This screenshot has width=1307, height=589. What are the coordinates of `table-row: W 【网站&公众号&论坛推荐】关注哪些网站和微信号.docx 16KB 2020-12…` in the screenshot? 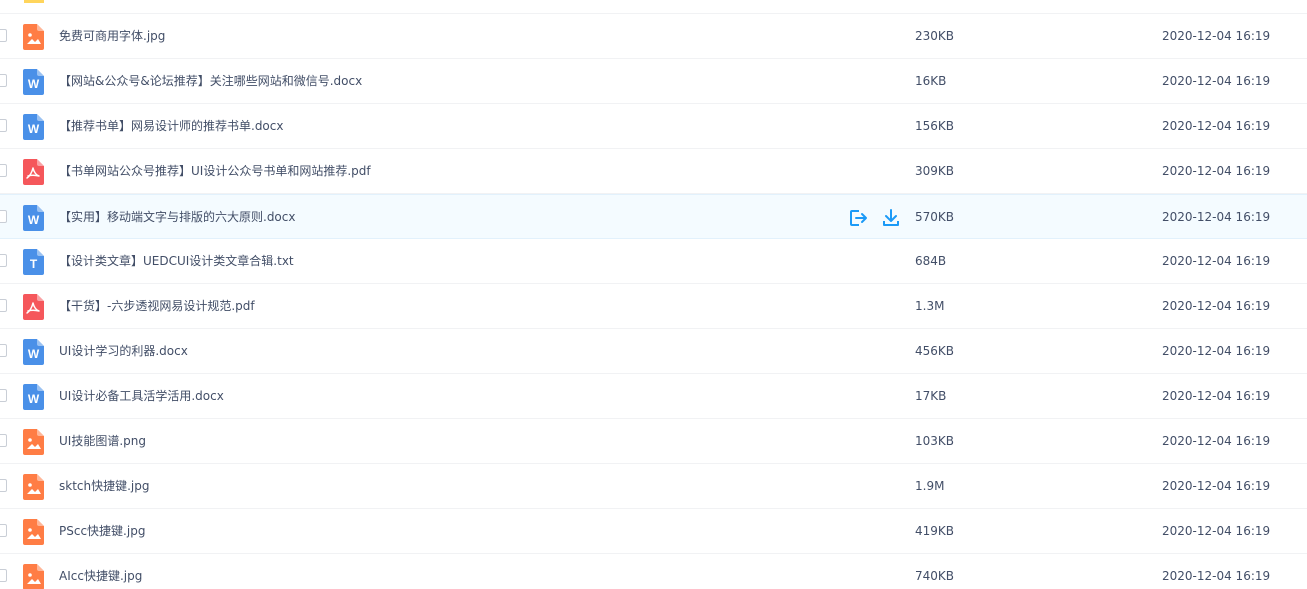 It's located at (653, 81).